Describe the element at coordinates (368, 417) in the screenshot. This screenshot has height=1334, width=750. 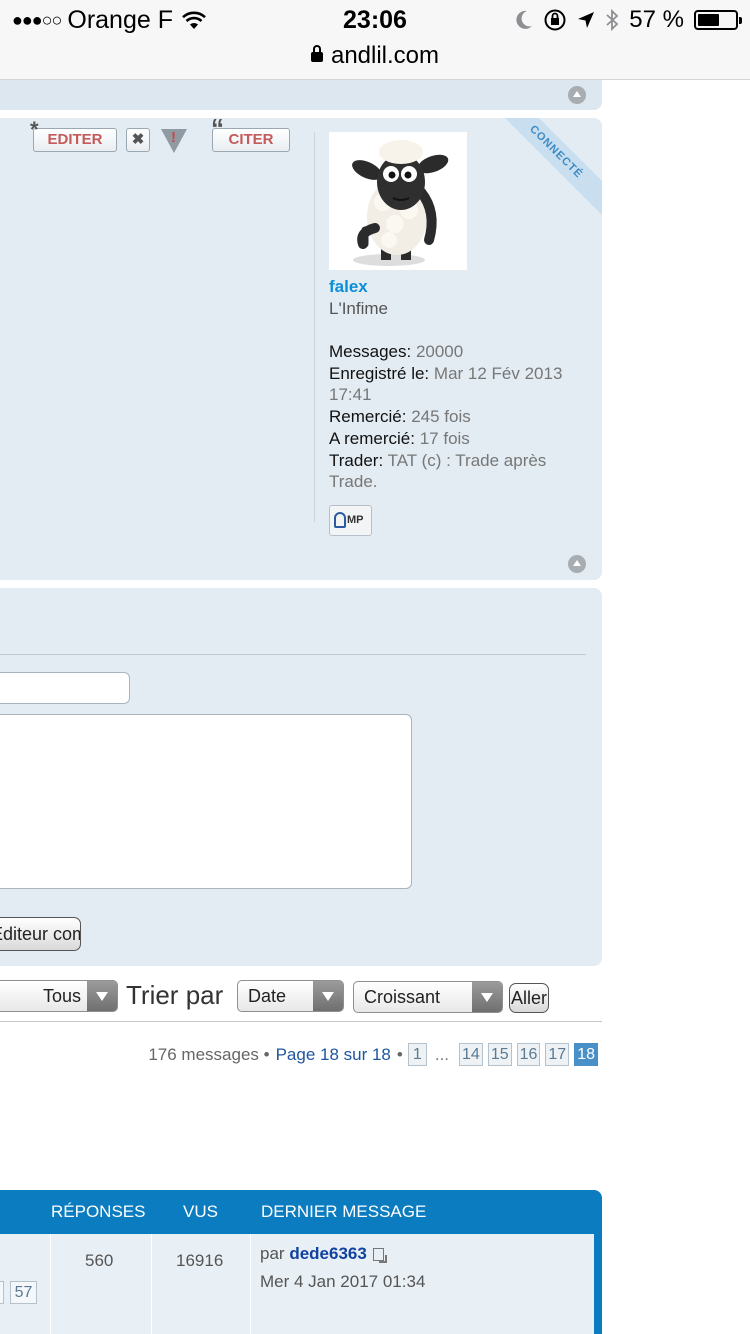
I see `stat-label: Remercié:` at that location.